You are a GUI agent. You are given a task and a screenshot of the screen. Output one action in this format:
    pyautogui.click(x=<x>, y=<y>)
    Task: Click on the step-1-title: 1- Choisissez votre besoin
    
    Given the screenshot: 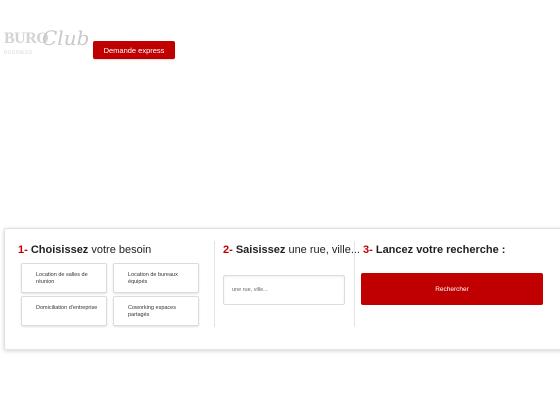 What is the action you would take?
    pyautogui.click(x=84, y=250)
    